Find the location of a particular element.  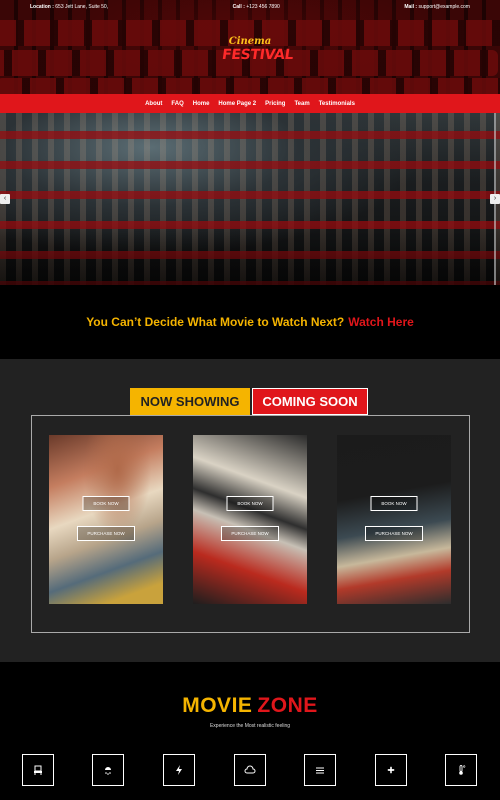

call-info: Call : +123 456 7890 is located at coordinates (256, 7).